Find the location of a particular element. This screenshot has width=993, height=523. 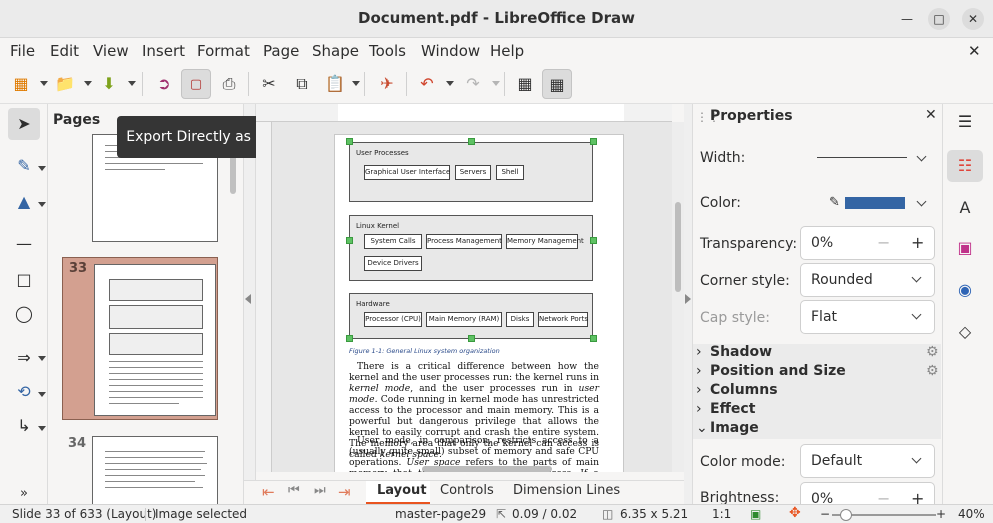

tab-controls: Controls is located at coordinates (467, 490).